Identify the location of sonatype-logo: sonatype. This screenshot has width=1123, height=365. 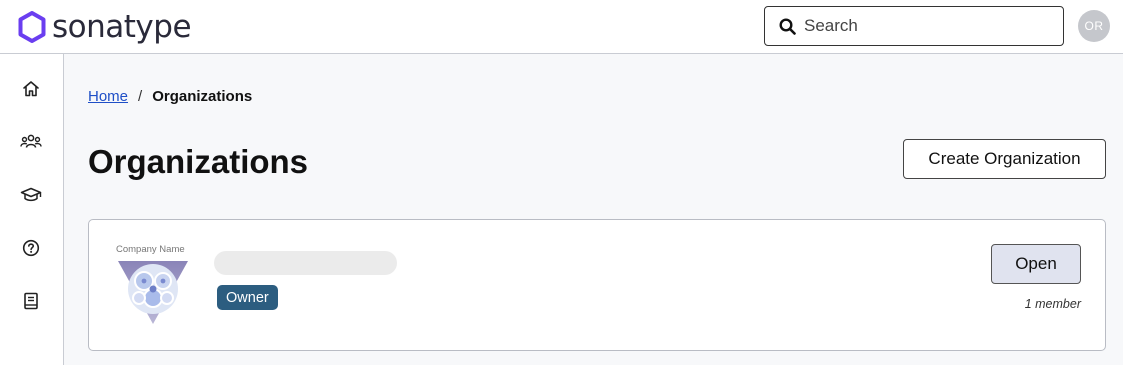
(105, 27).